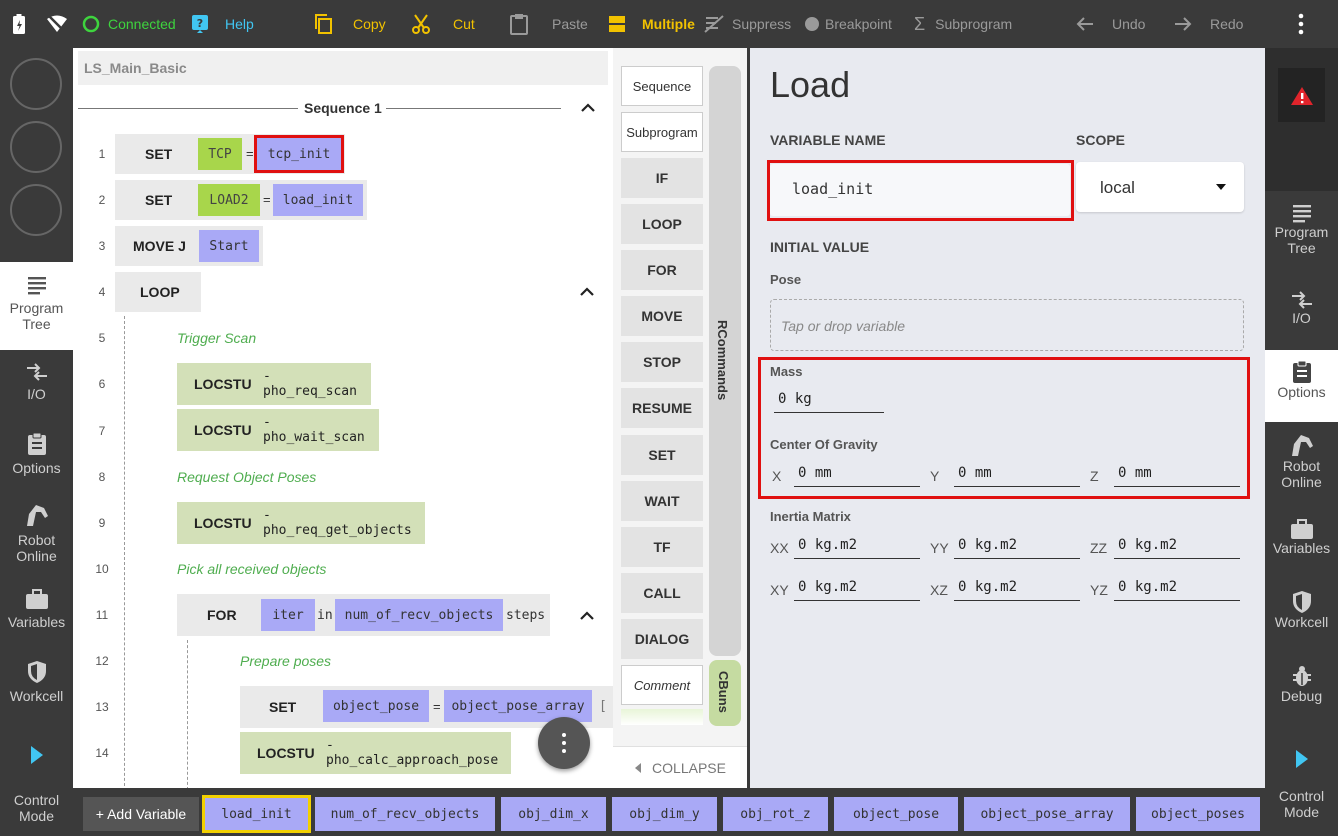  What do you see at coordinates (857, 547) in the screenshot?
I see `inertia-xx-input: 0 kg.m2` at bounding box center [857, 547].